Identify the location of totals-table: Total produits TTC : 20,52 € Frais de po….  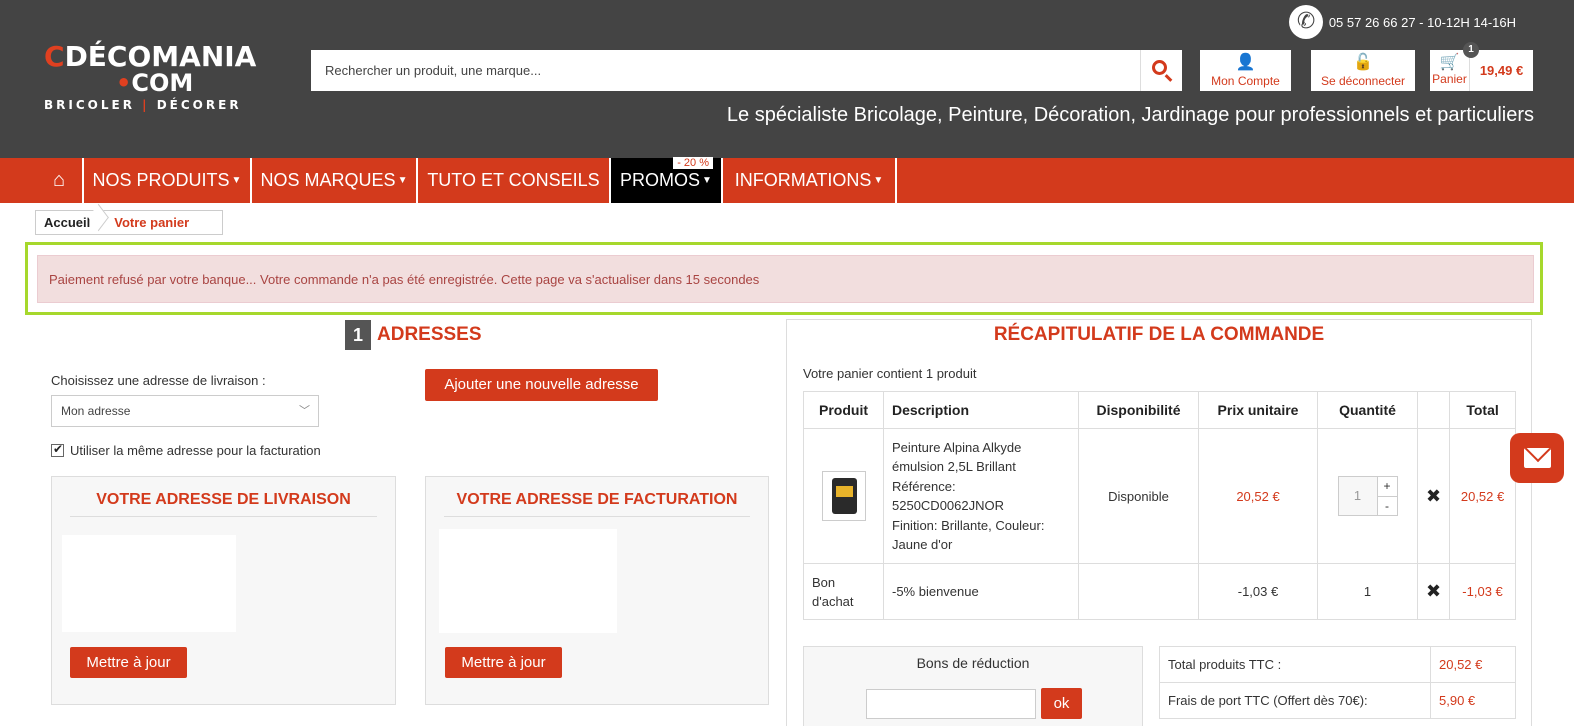
(1337, 682).